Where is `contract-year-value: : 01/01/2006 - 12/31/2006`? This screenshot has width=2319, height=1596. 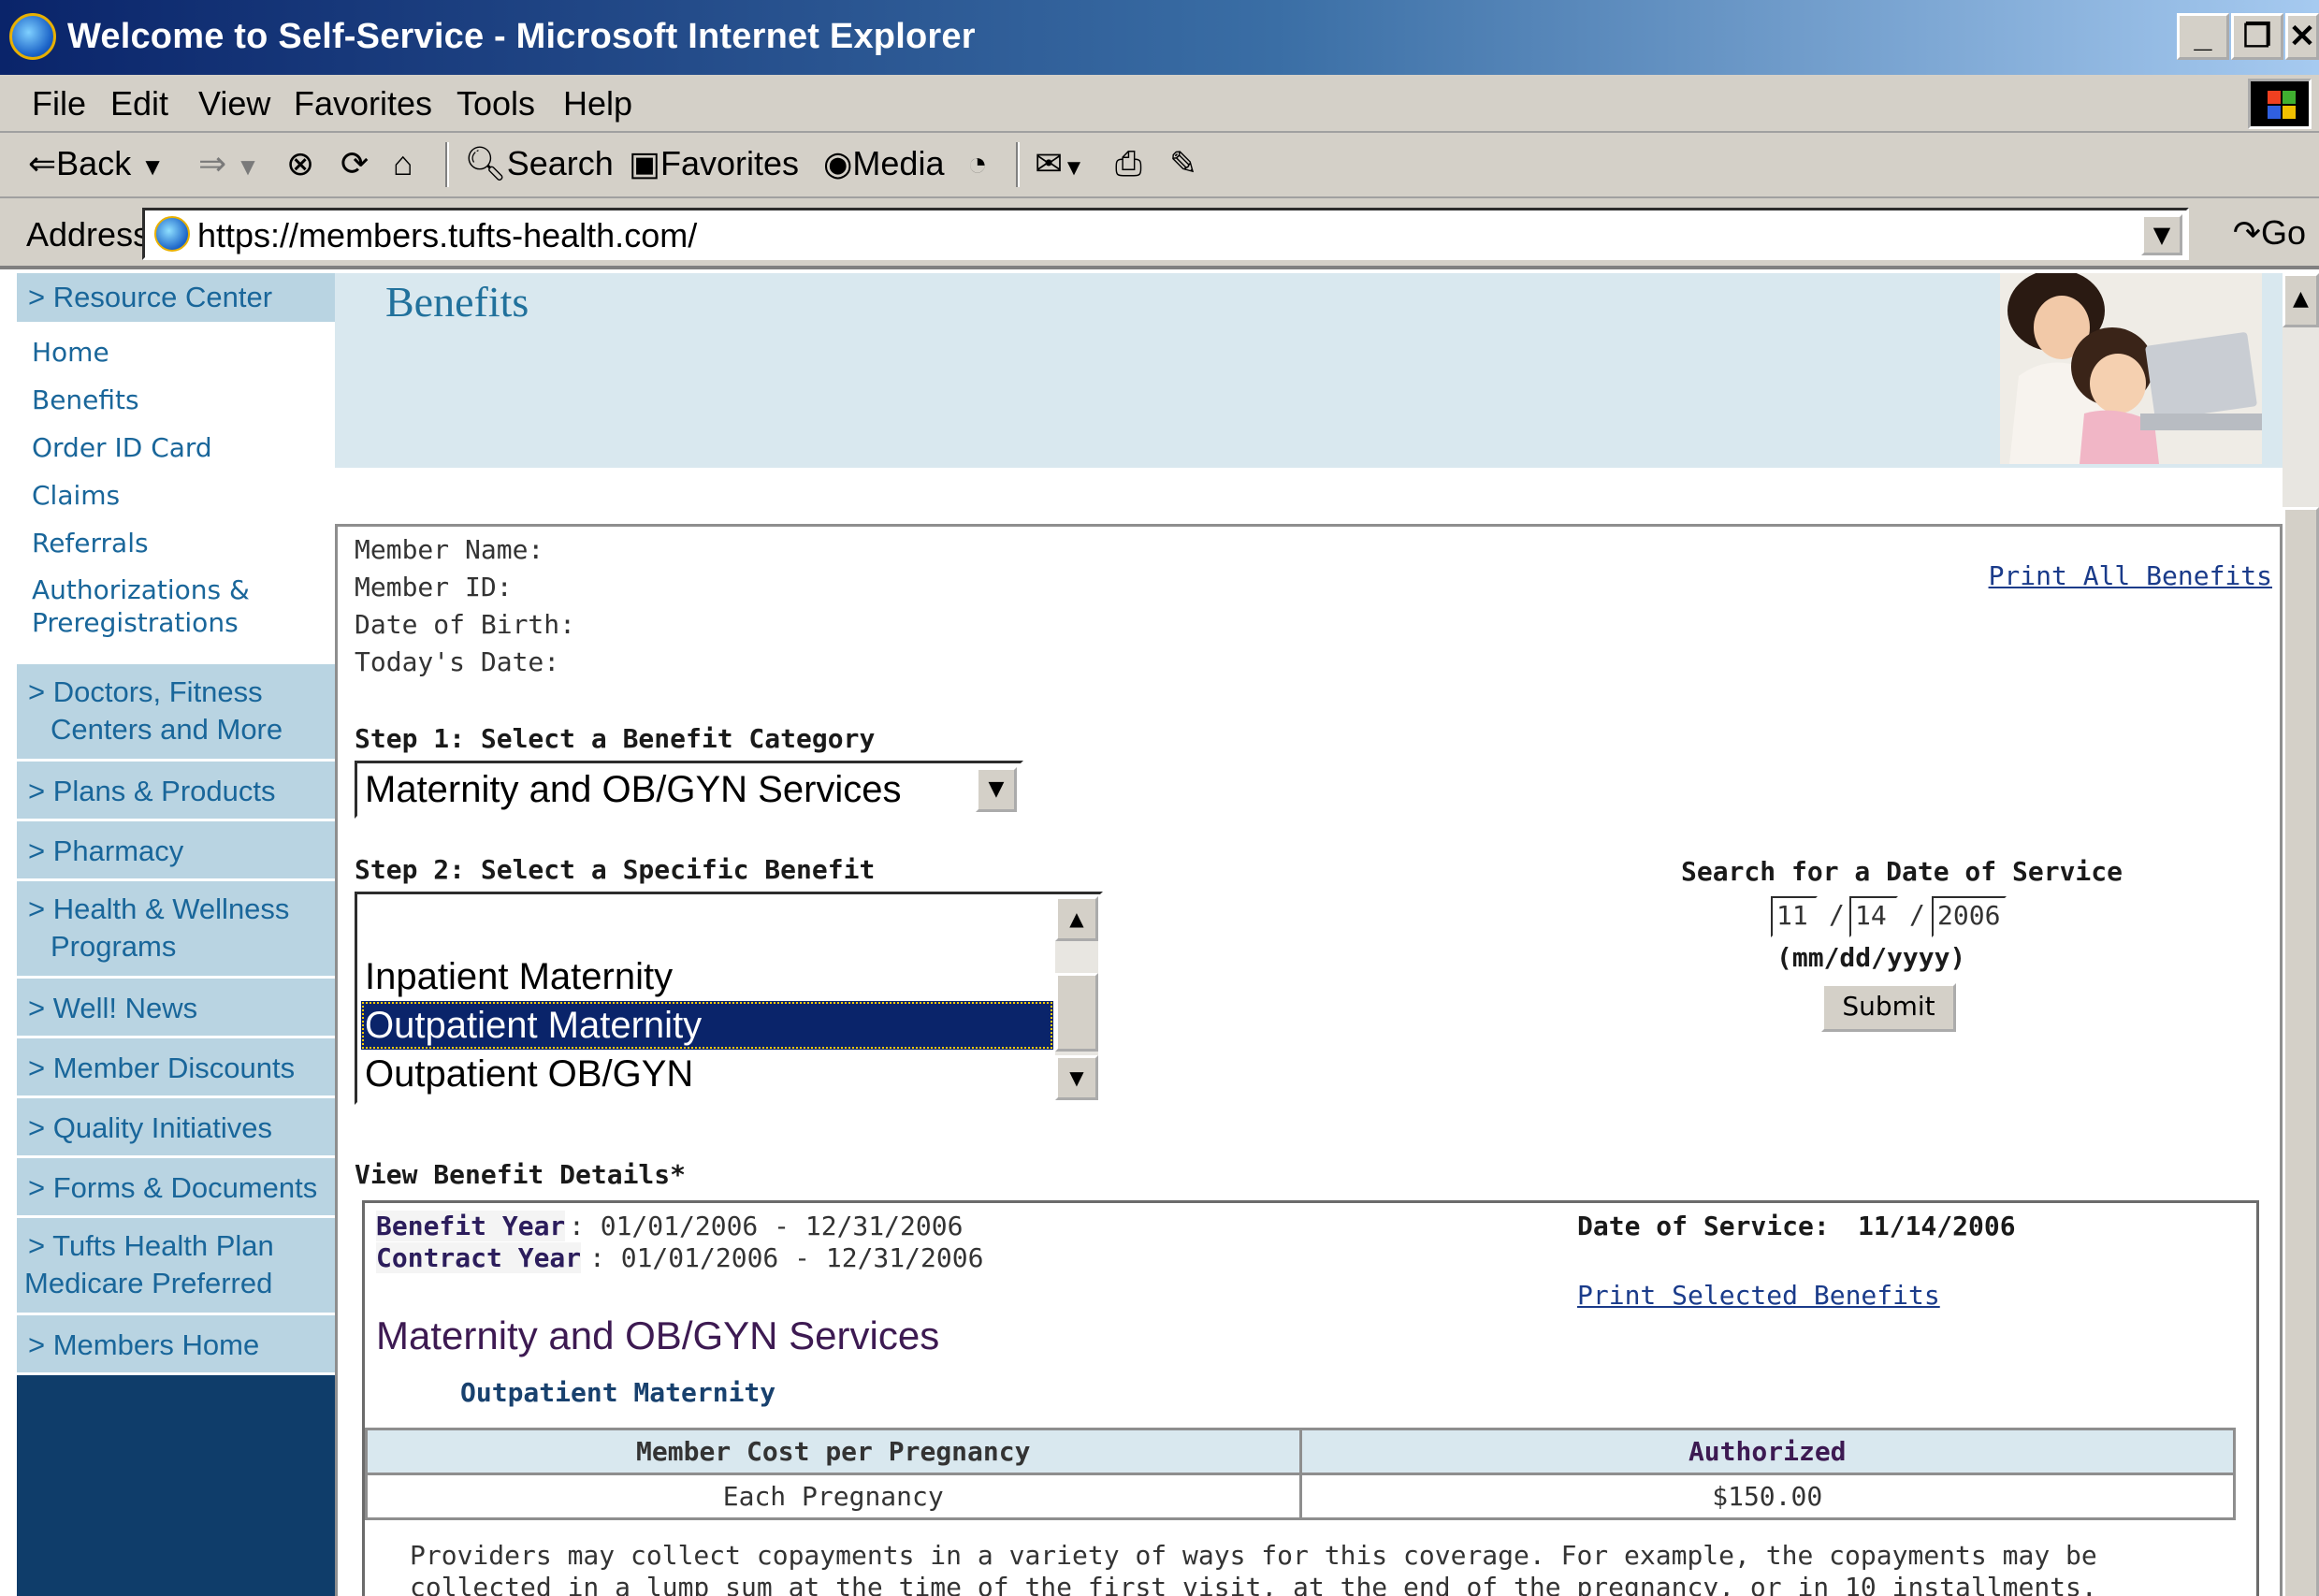
contract-year-value: : 01/01/2006 - 12/31/2006 is located at coordinates (787, 1257).